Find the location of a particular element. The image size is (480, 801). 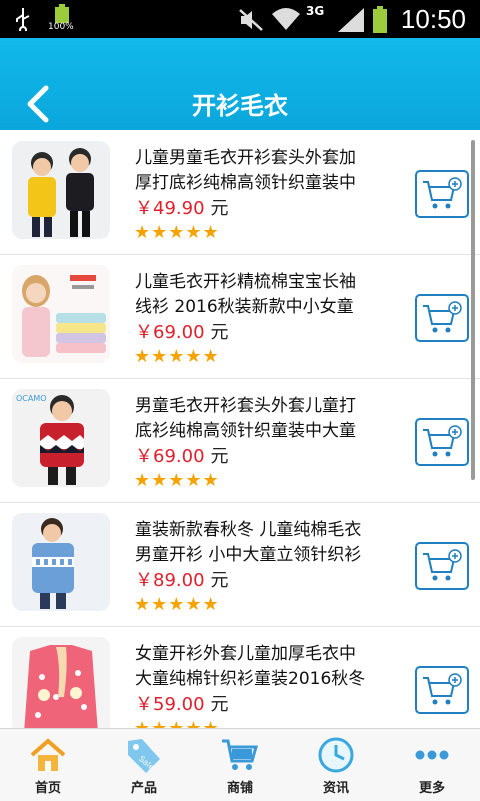

product-name-line: 底衫纯棉高领针织童装中大童 is located at coordinates (245, 431).